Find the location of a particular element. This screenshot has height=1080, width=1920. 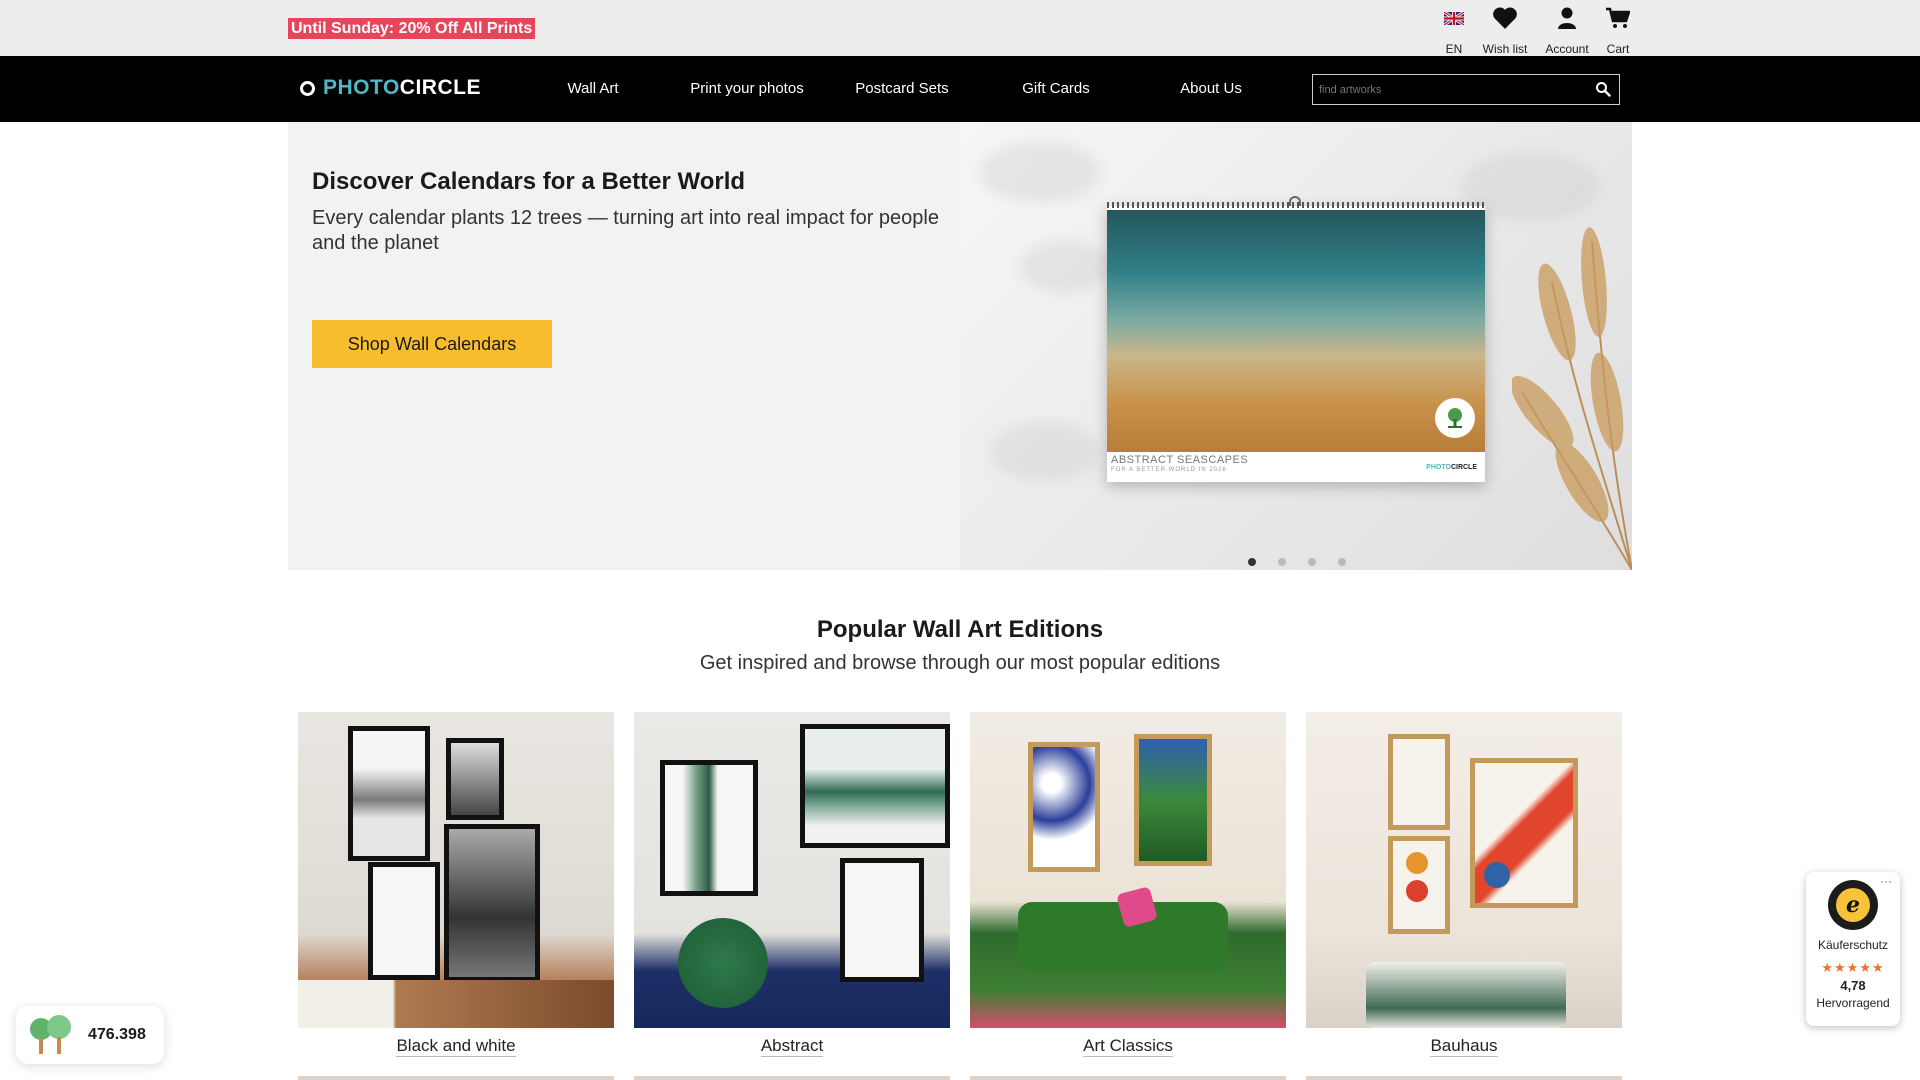

promo-banner: Until Sunday: 20% Off All Prints is located at coordinates (412, 28).